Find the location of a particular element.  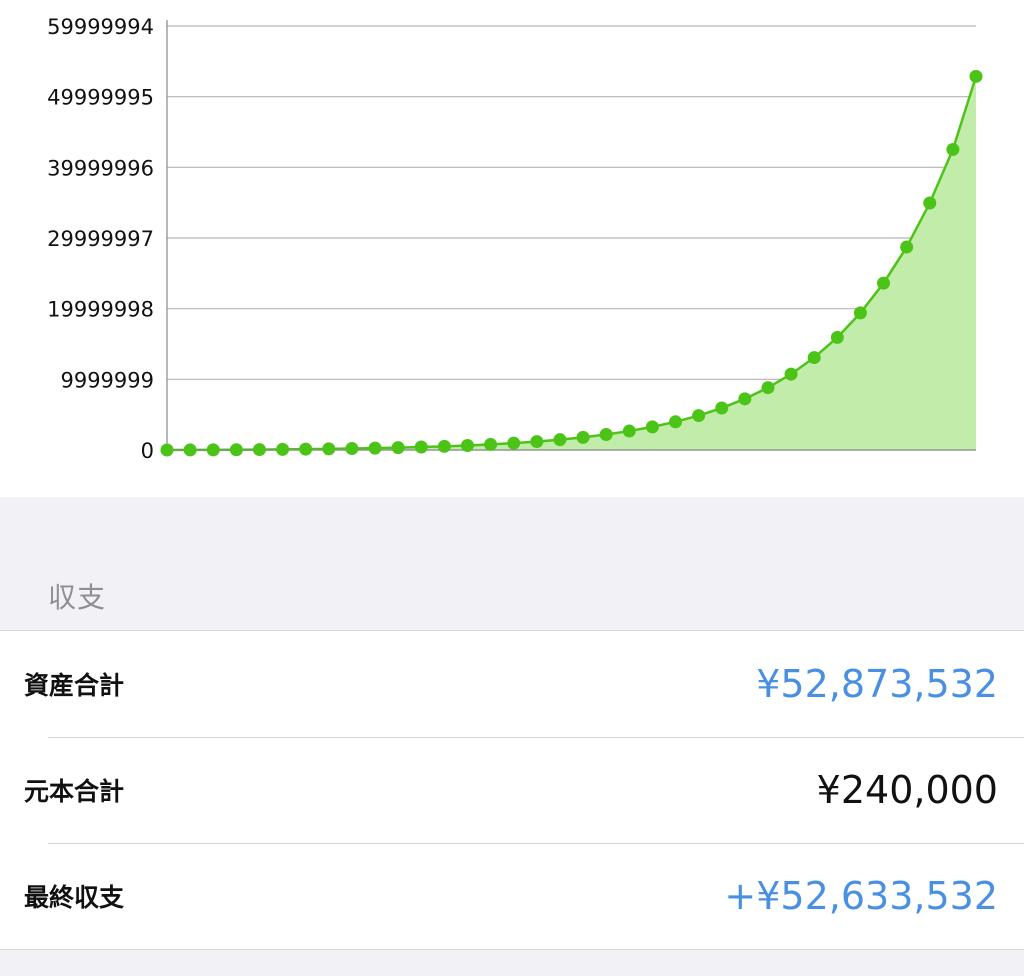

y-tick-label: 29999997 is located at coordinates (100, 239).